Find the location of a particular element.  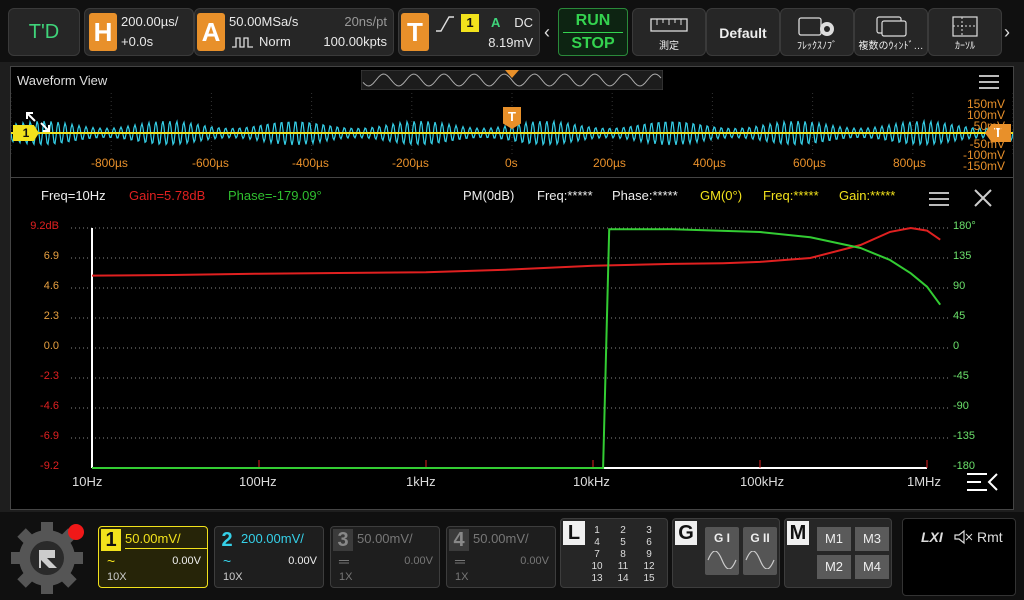

channel-3-coupling: ═ is located at coordinates (344, 561).